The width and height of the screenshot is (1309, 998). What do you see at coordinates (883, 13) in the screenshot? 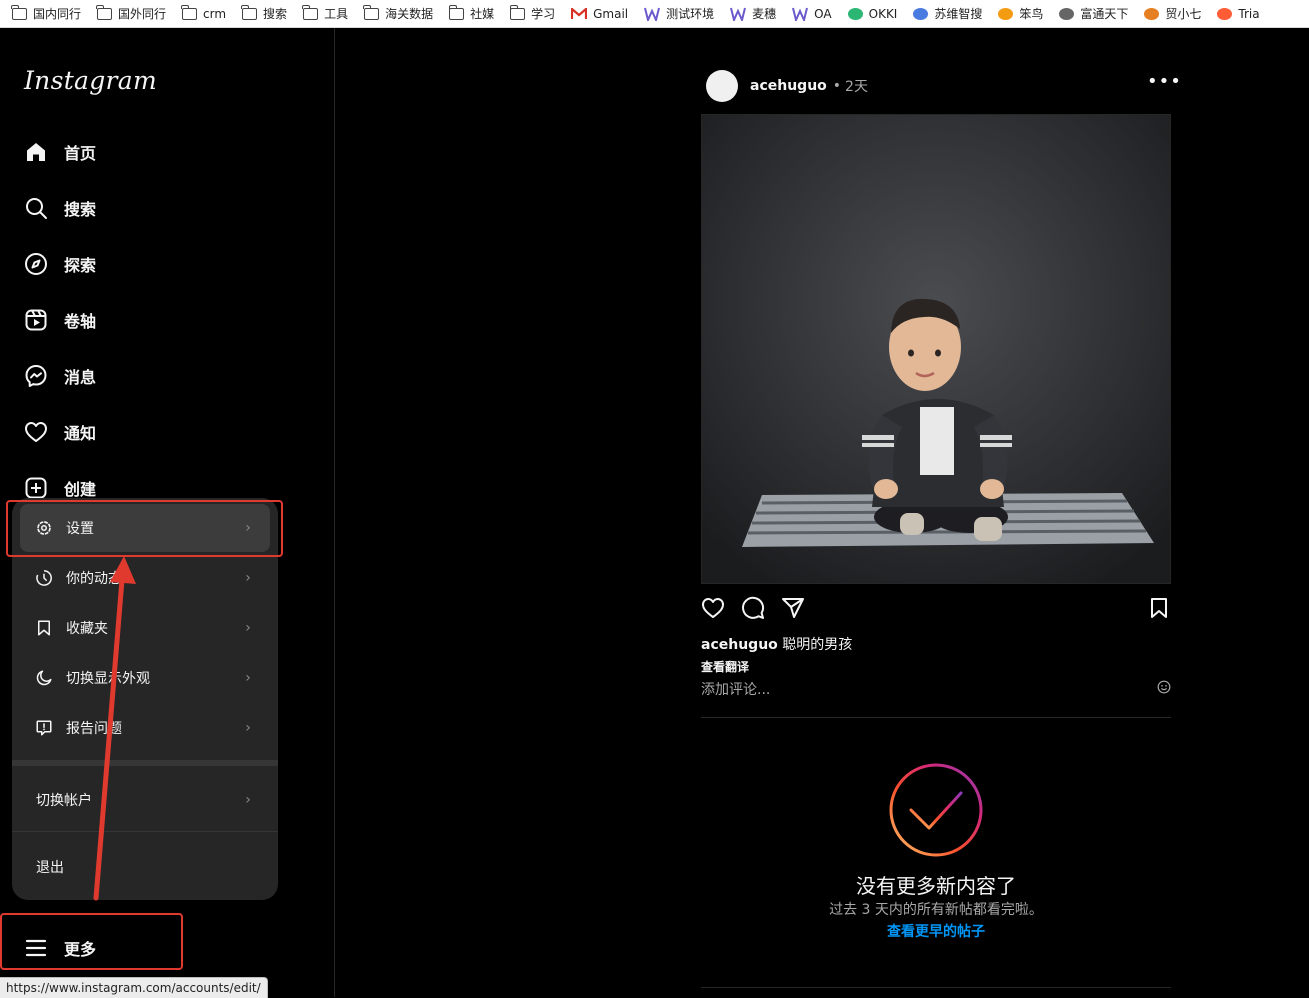
I see `bookmark-label: OKKI` at bounding box center [883, 13].